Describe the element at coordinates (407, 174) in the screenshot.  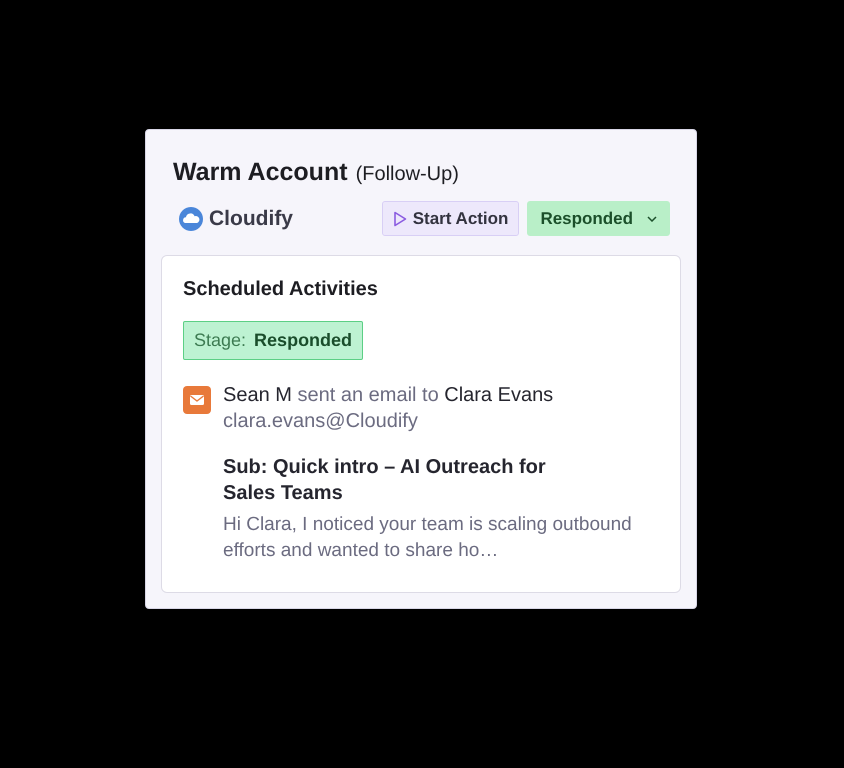
I see `account-subtitle: (Follow-Up)` at that location.